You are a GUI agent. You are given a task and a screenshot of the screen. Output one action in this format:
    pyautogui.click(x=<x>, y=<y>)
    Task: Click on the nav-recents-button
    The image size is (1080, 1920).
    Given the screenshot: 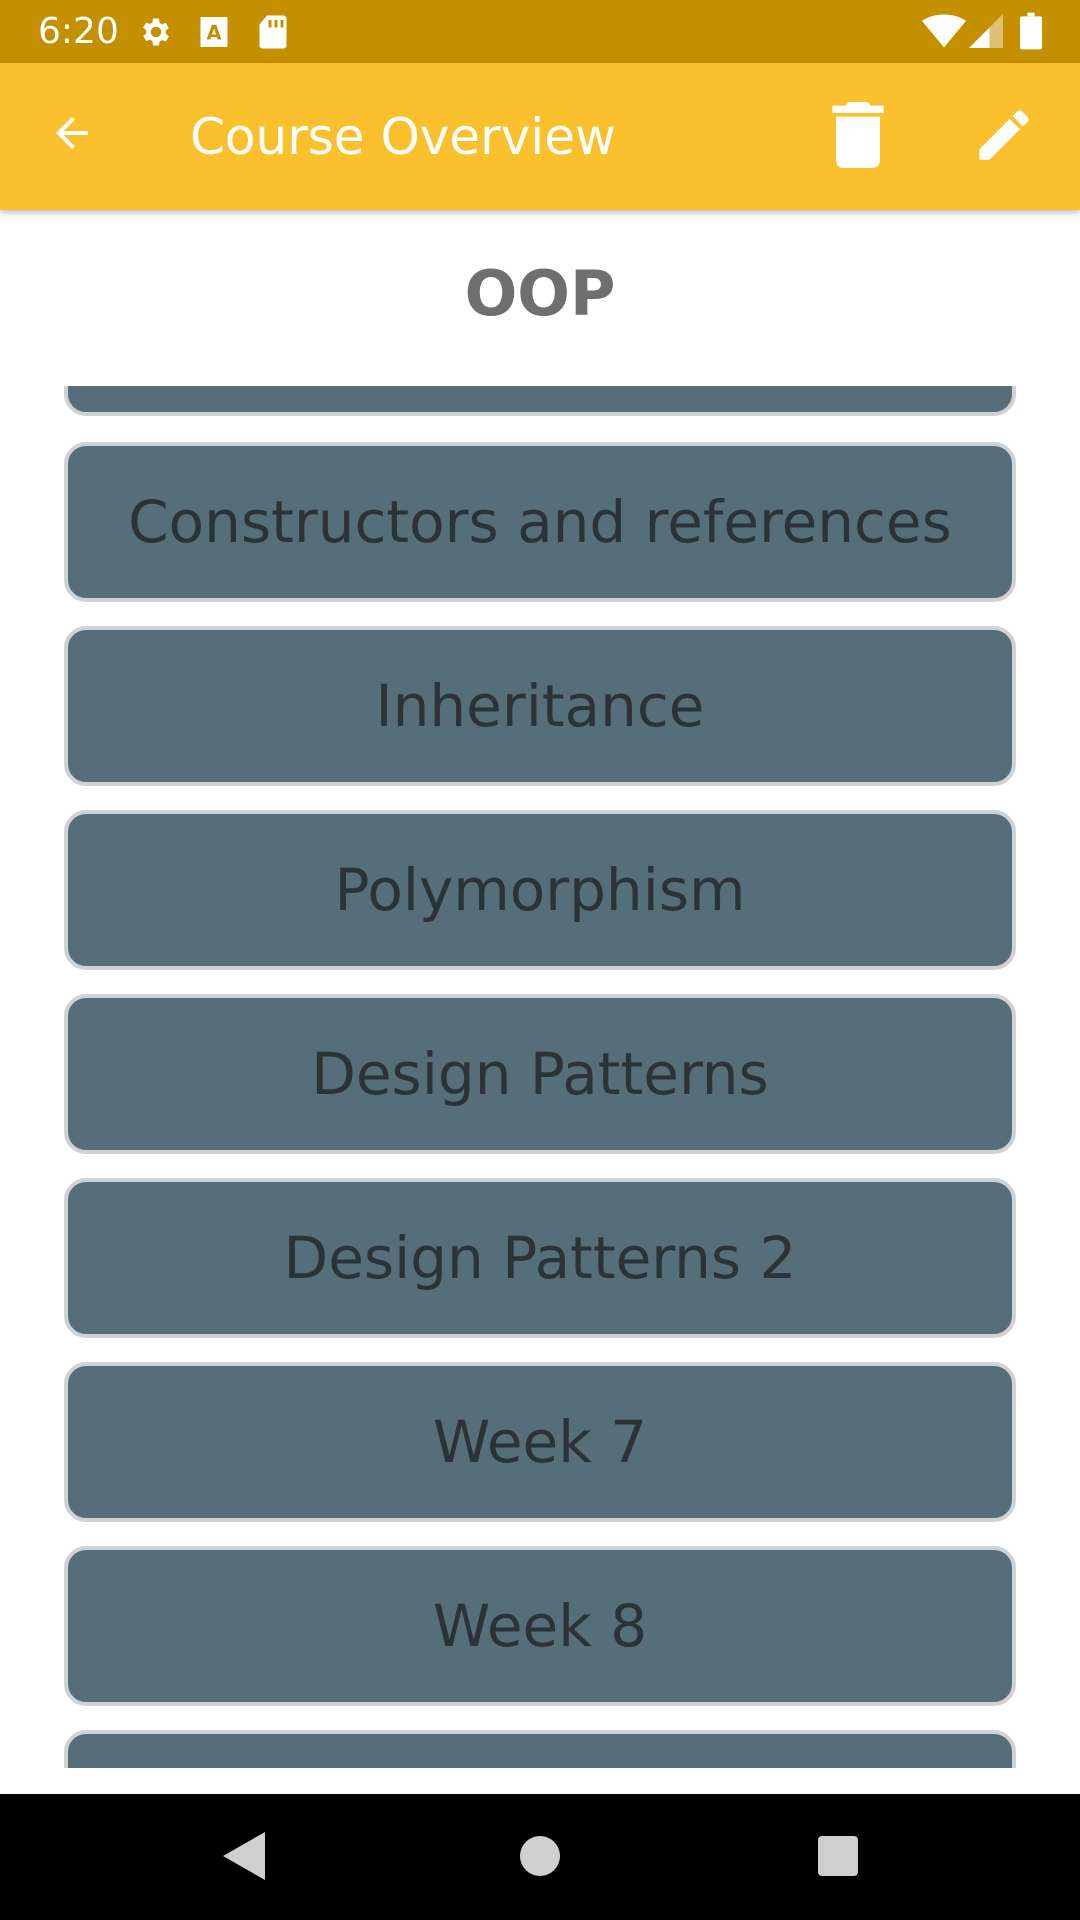 What is the action you would take?
    pyautogui.click(x=838, y=1858)
    